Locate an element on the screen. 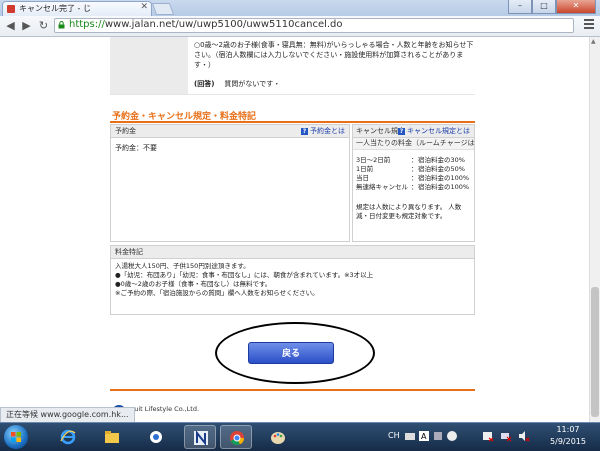 The image size is (600, 451). title-bar: キャンセル完了 - じ ✕ – □ ✕ is located at coordinates (300, 8).